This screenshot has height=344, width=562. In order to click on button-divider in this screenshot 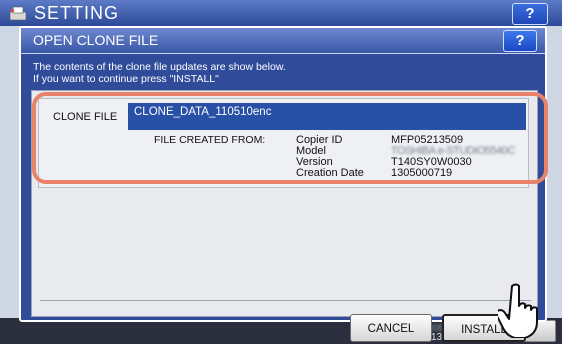, I will do `click(285, 300)`.